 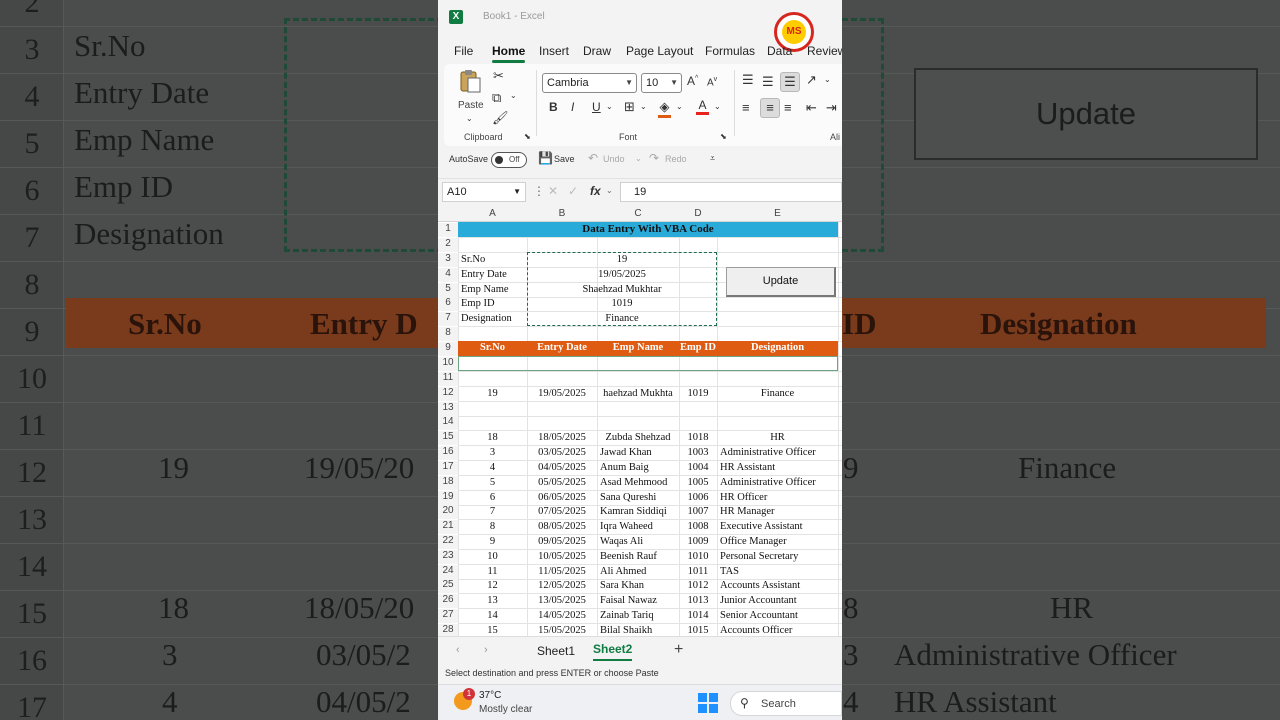 What do you see at coordinates (698, 541) in the screenshot?
I see `table-cell-id: 1009` at bounding box center [698, 541].